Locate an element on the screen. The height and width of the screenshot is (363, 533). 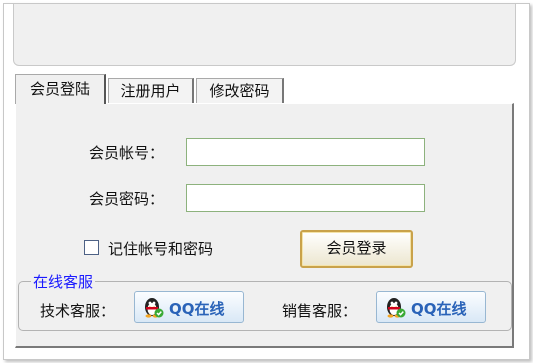
tech-qq-label: QQ在线 is located at coordinates (197, 309).